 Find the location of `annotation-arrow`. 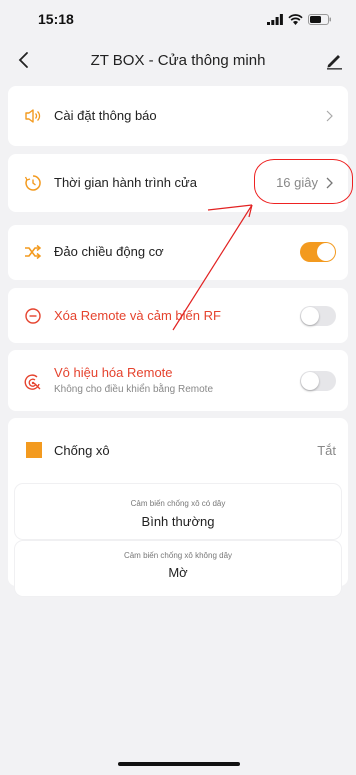

annotation-arrow is located at coordinates (212, 267).